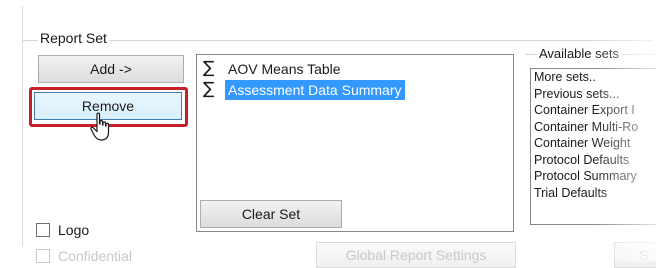 The width and height of the screenshot is (656, 268). What do you see at coordinates (593, 110) in the screenshot?
I see `available-set-item: Container Export I` at bounding box center [593, 110].